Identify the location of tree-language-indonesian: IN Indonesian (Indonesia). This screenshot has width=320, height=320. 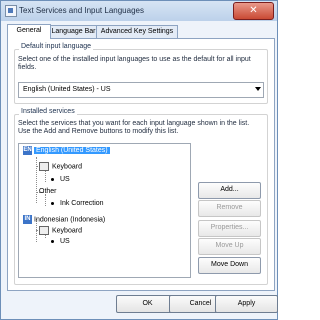
(64, 219).